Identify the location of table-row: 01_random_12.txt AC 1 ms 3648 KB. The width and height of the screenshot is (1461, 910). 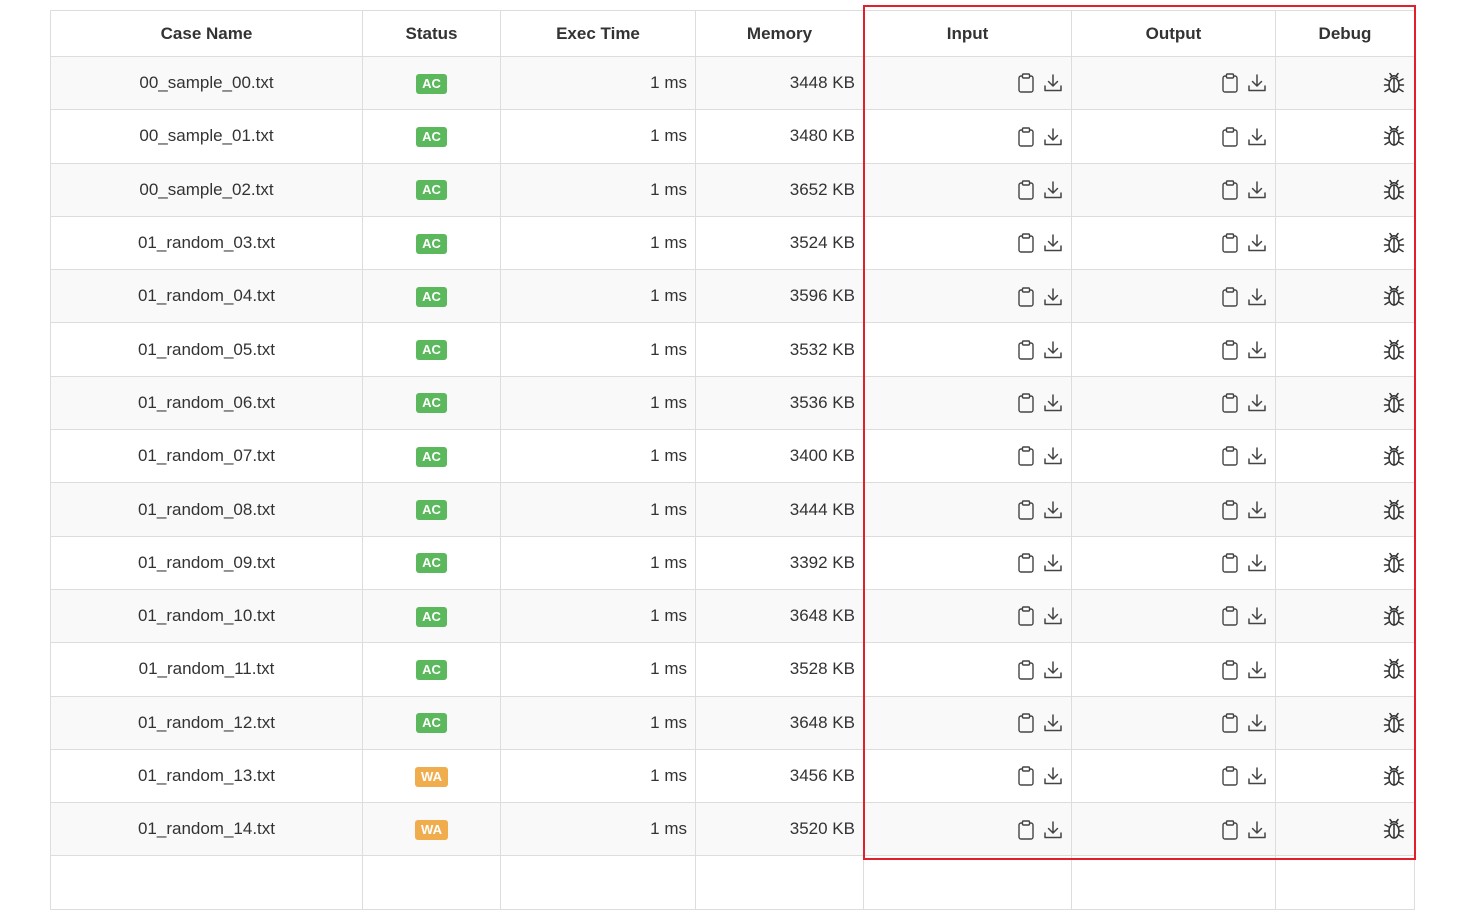
(732, 722).